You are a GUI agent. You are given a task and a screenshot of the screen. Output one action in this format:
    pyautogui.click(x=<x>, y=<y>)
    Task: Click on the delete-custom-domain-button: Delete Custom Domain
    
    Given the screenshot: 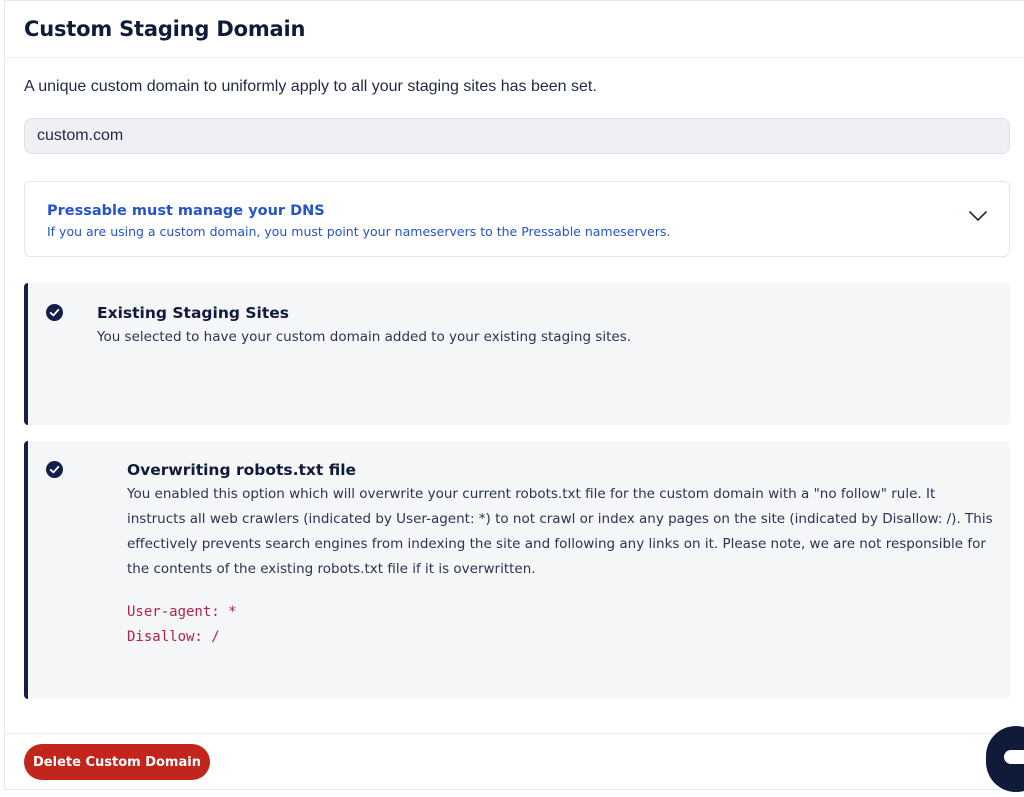 What is the action you would take?
    pyautogui.click(x=117, y=762)
    